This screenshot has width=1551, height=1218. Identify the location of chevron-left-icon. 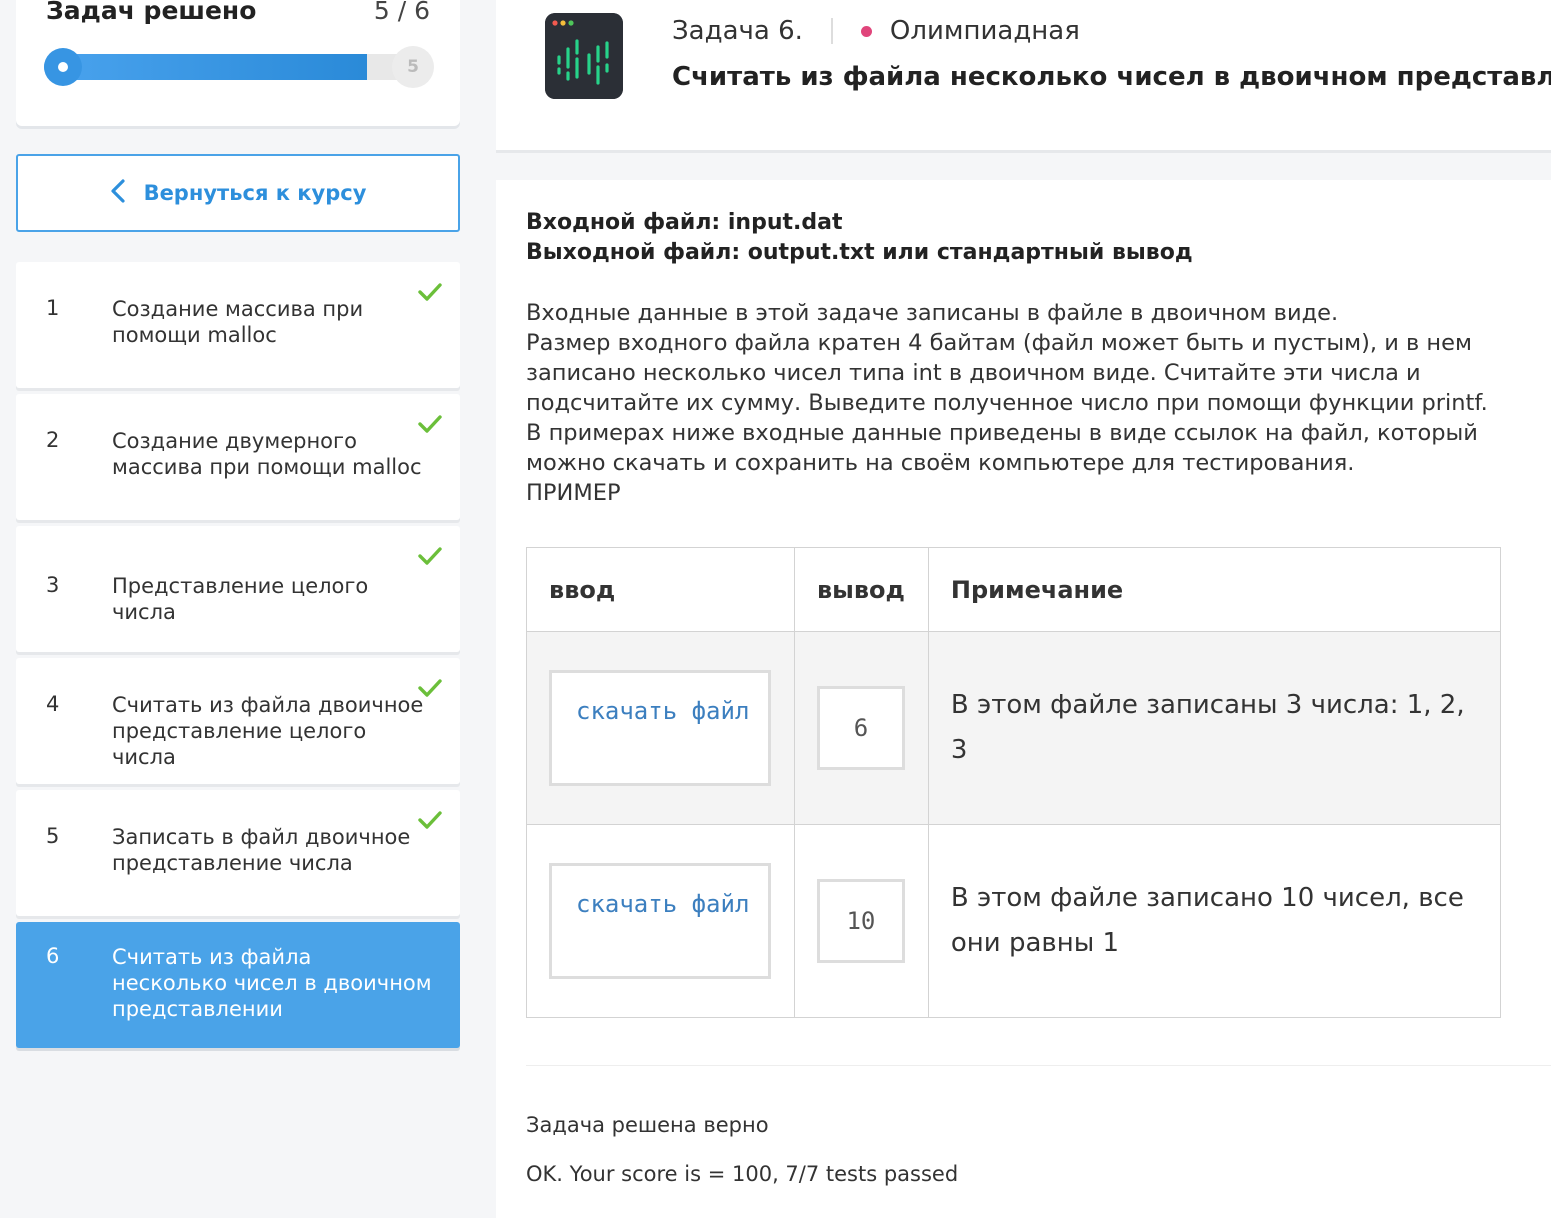
(118, 193).